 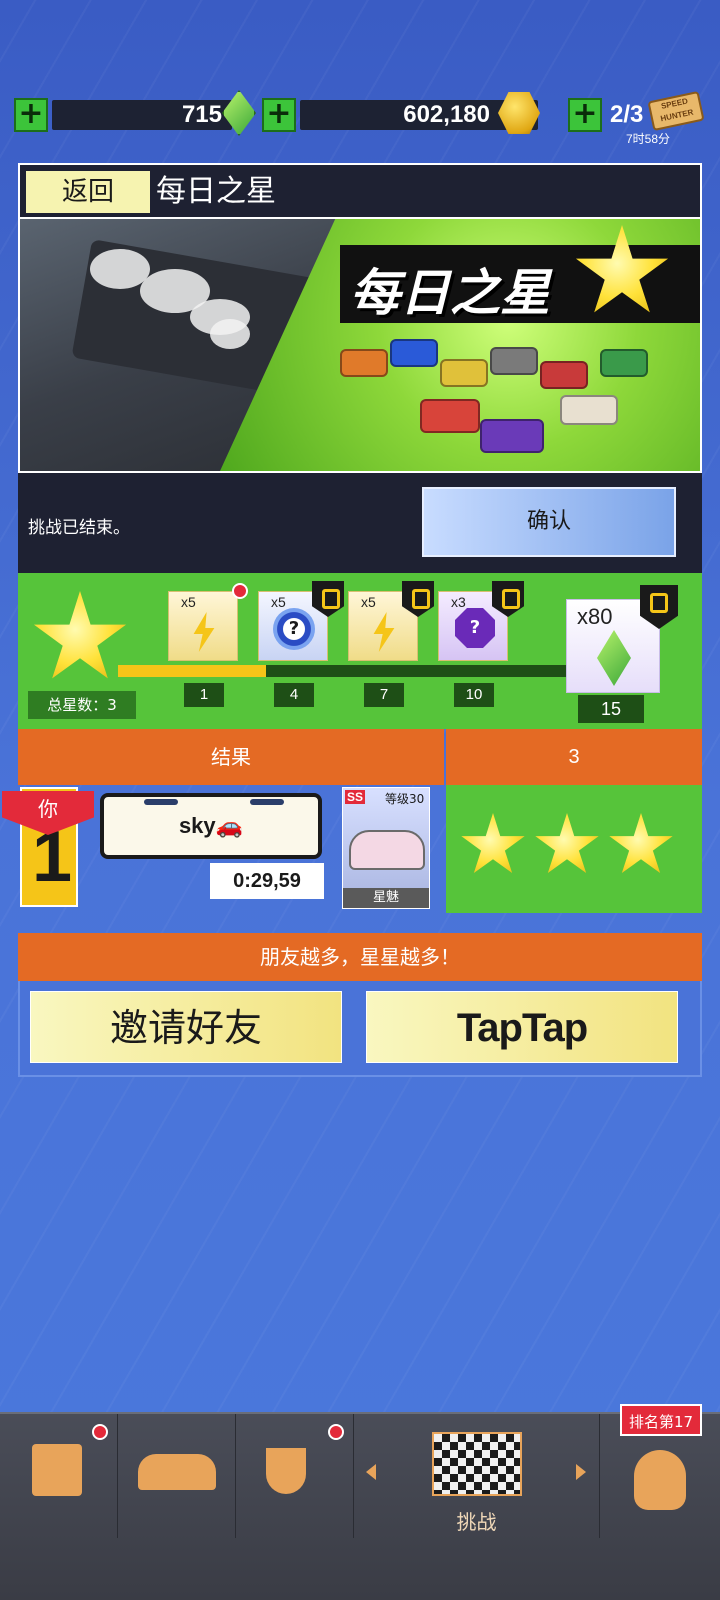 I want to click on status-row: 挑战已结束。 确认, so click(x=360, y=523).